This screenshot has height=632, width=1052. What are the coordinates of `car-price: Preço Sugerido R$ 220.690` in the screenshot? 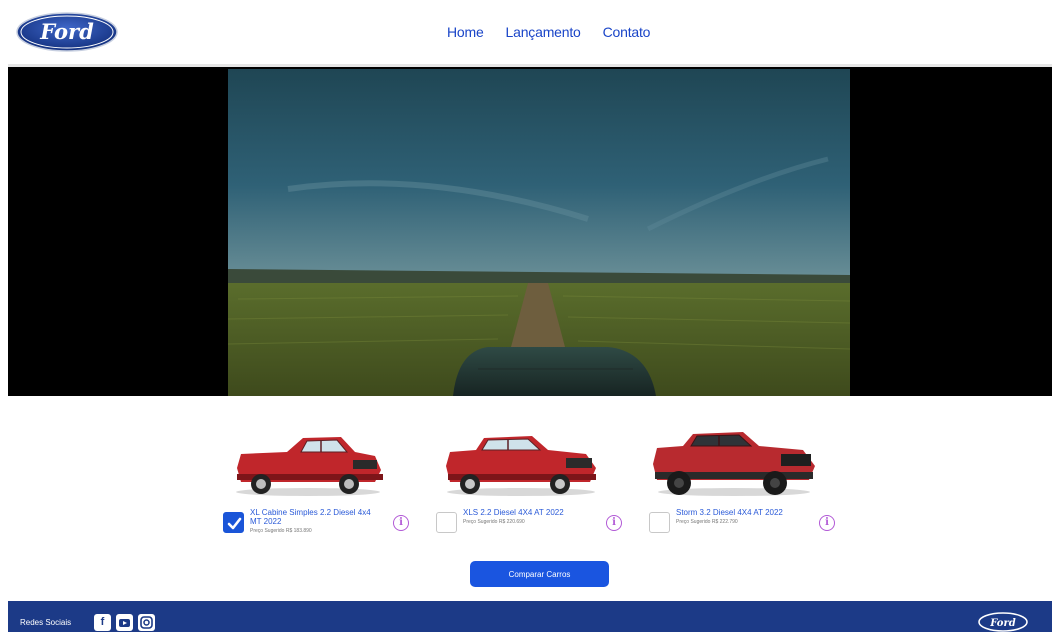 It's located at (494, 522).